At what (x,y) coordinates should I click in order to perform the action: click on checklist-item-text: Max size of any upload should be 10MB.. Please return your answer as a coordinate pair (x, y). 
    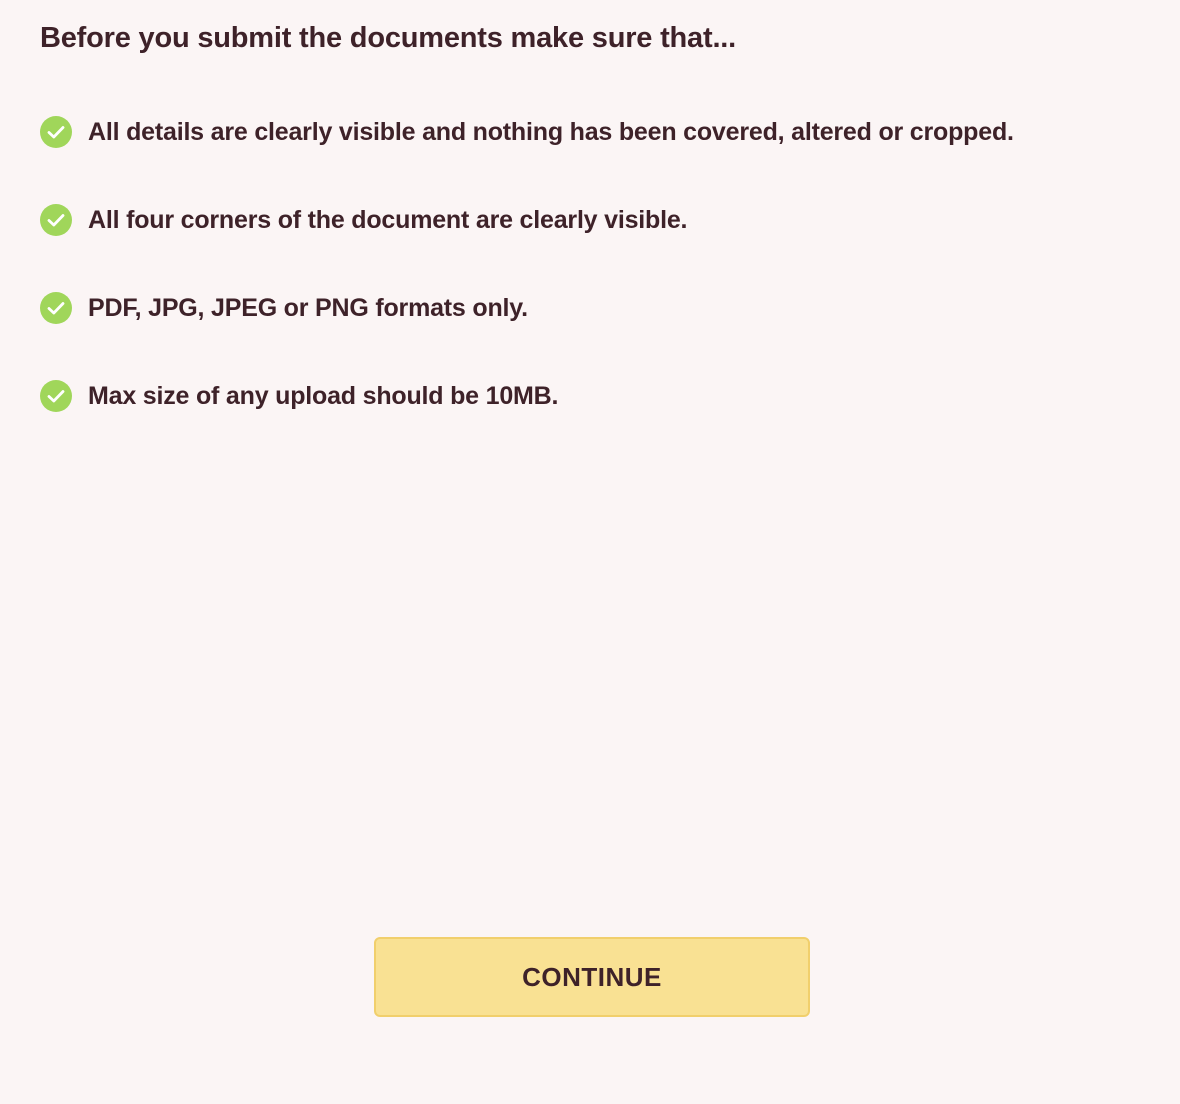
    Looking at the image, I should click on (323, 395).